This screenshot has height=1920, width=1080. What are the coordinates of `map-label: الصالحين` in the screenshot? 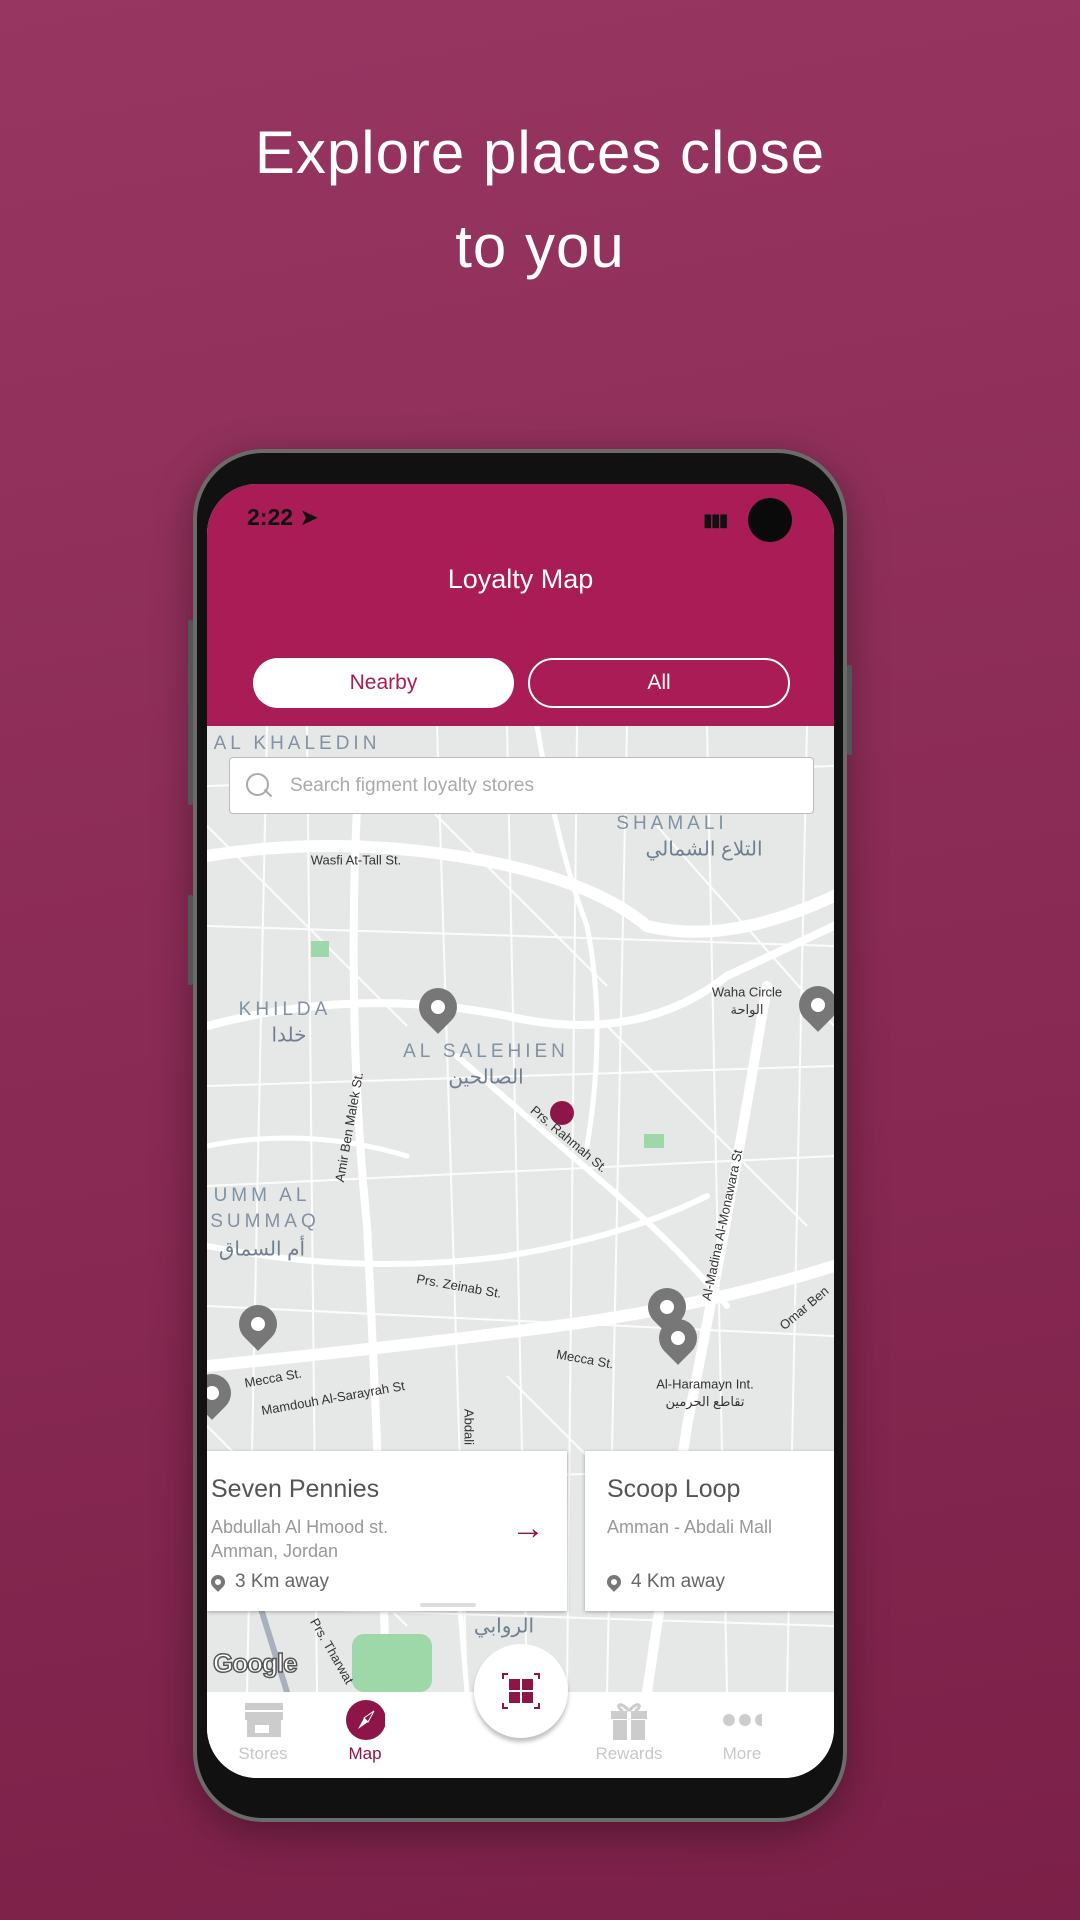 It's located at (486, 1077).